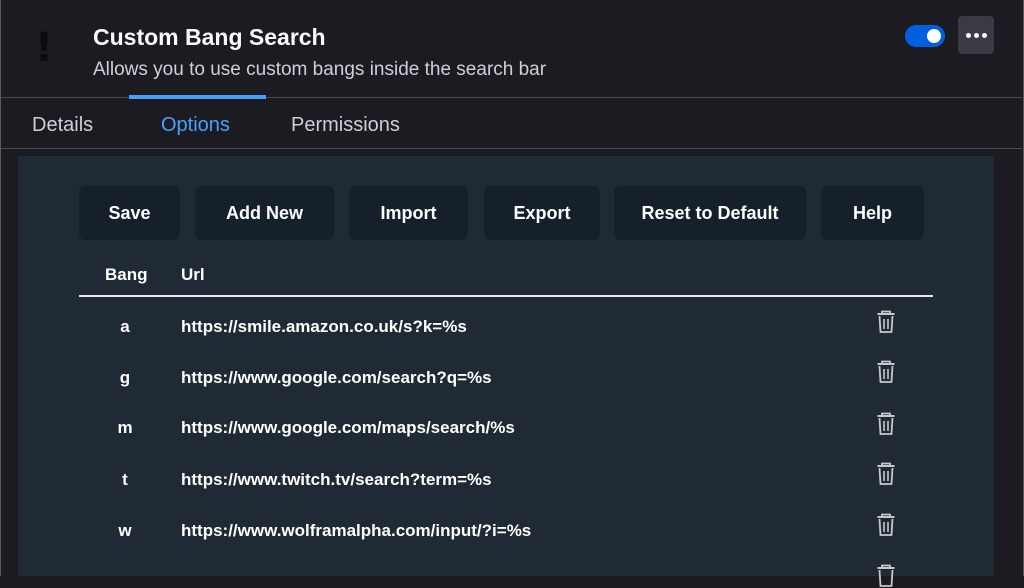 The image size is (1024, 588). What do you see at coordinates (209, 37) in the screenshot?
I see `addon-title: Custom Bang Search` at bounding box center [209, 37].